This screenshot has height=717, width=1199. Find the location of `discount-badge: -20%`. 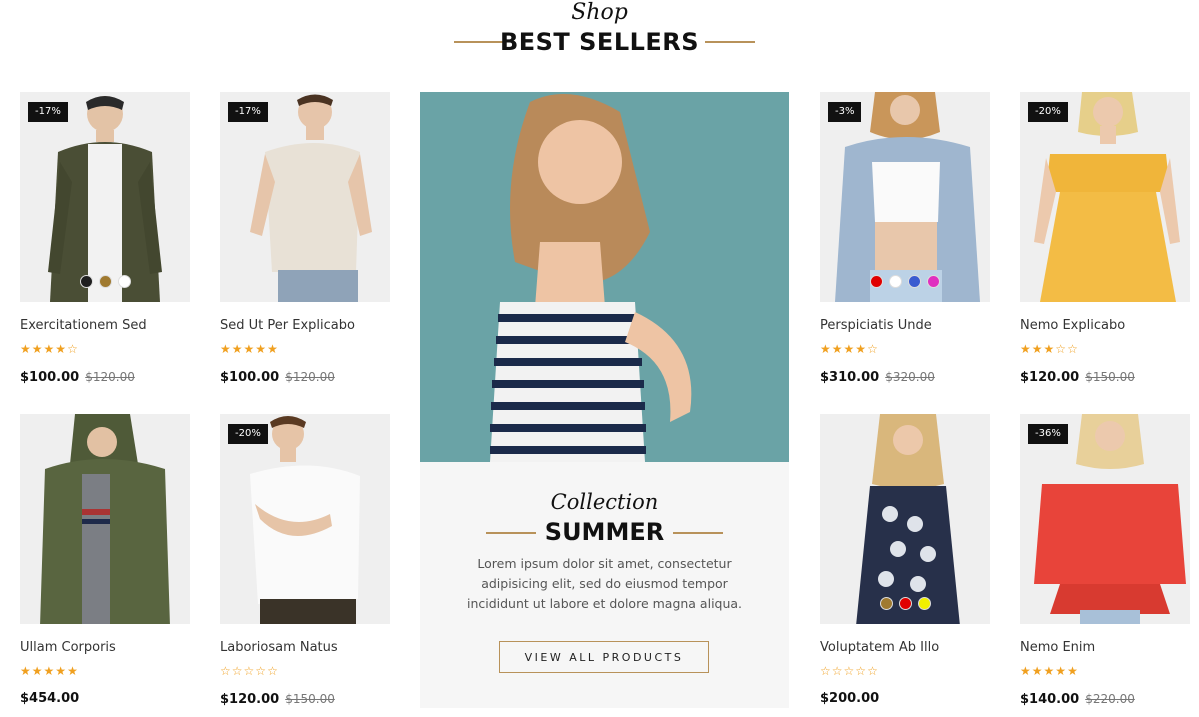

discount-badge: -20% is located at coordinates (1048, 112).